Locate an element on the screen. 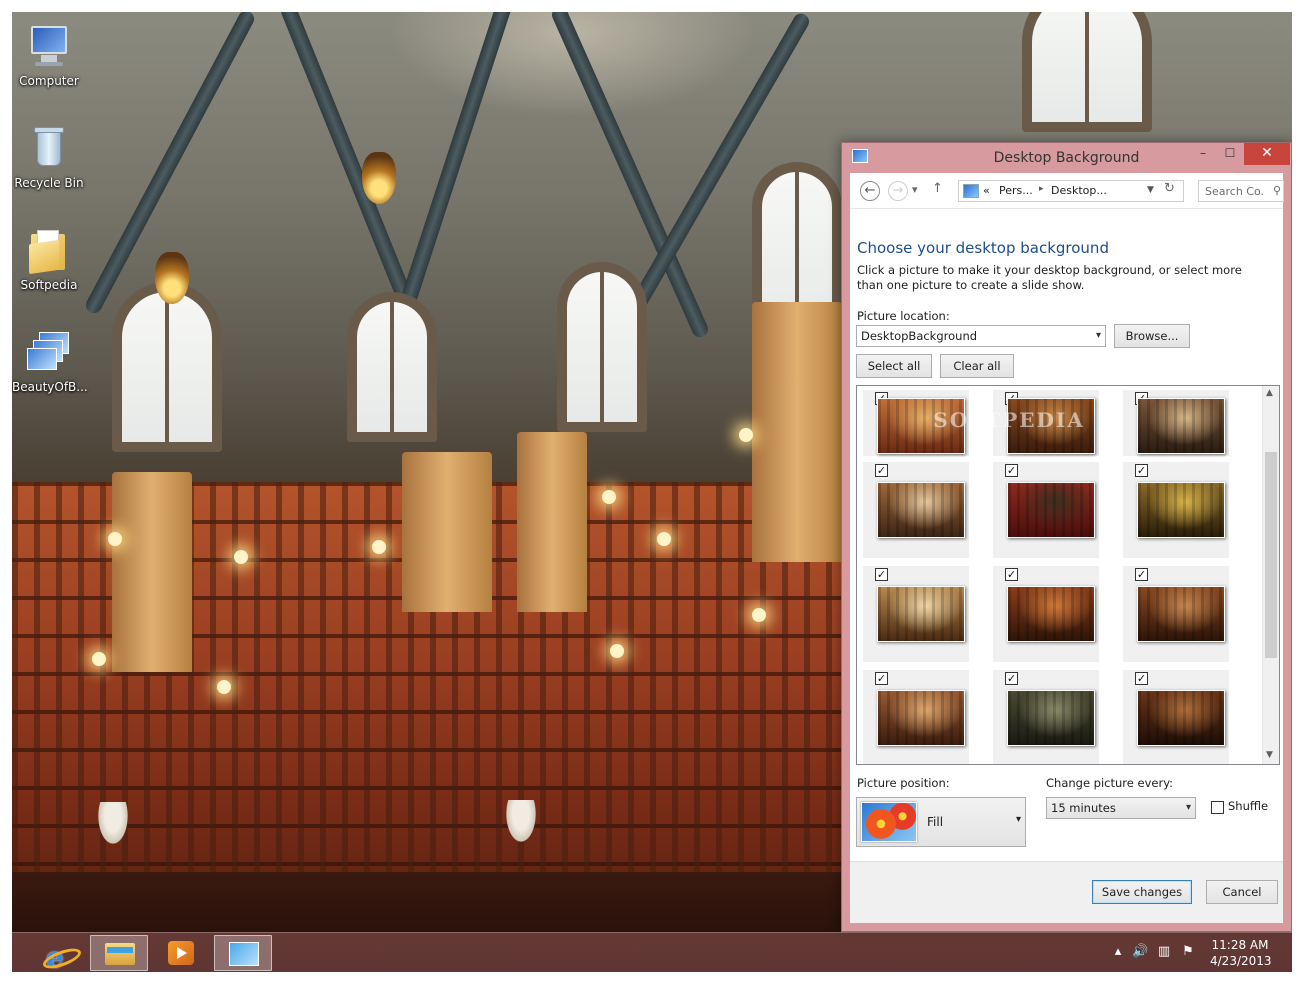 This screenshot has height=992, width=1312. softpedia-watermark: SOFTPEDIA is located at coordinates (1009, 420).